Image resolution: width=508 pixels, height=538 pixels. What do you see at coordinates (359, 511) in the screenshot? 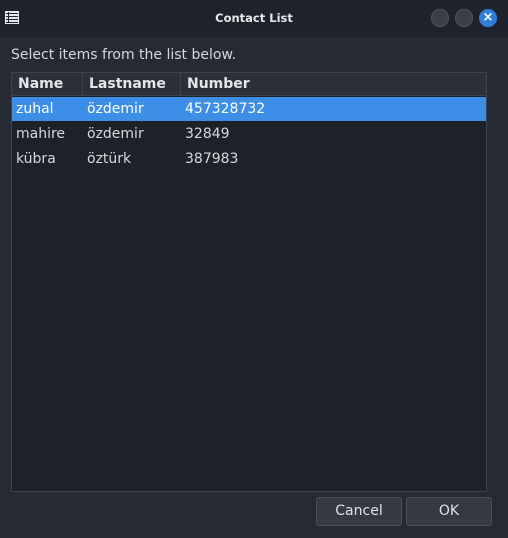
I see `cancel-button: Cancel` at bounding box center [359, 511].